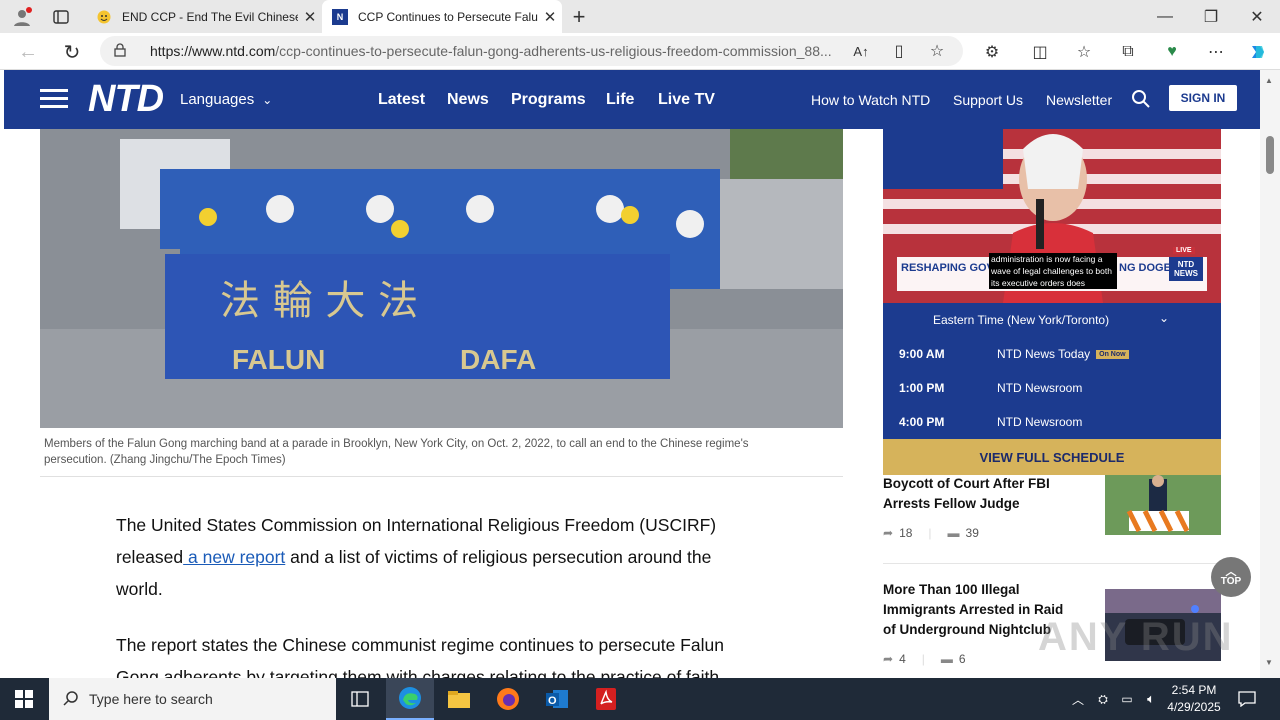 This screenshot has height=720, width=1280. I want to click on notification-icon, so click(1247, 699).